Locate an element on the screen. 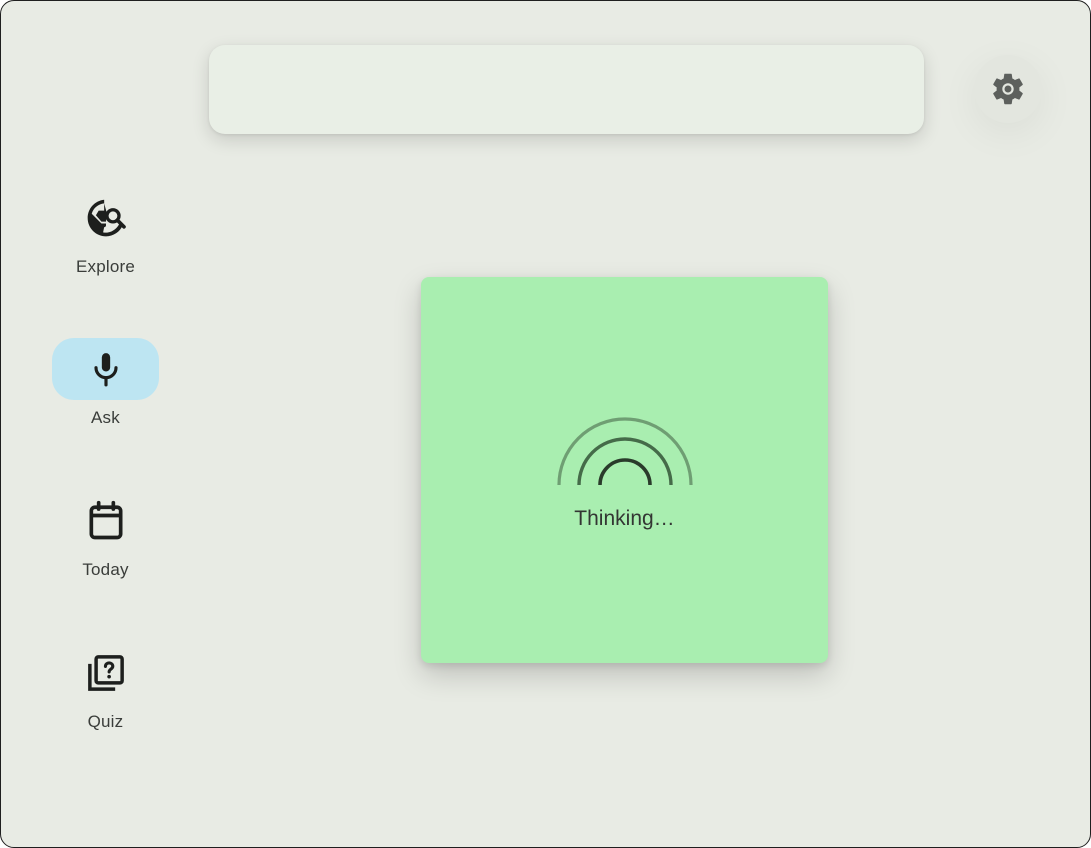  search-bar is located at coordinates (566, 89).